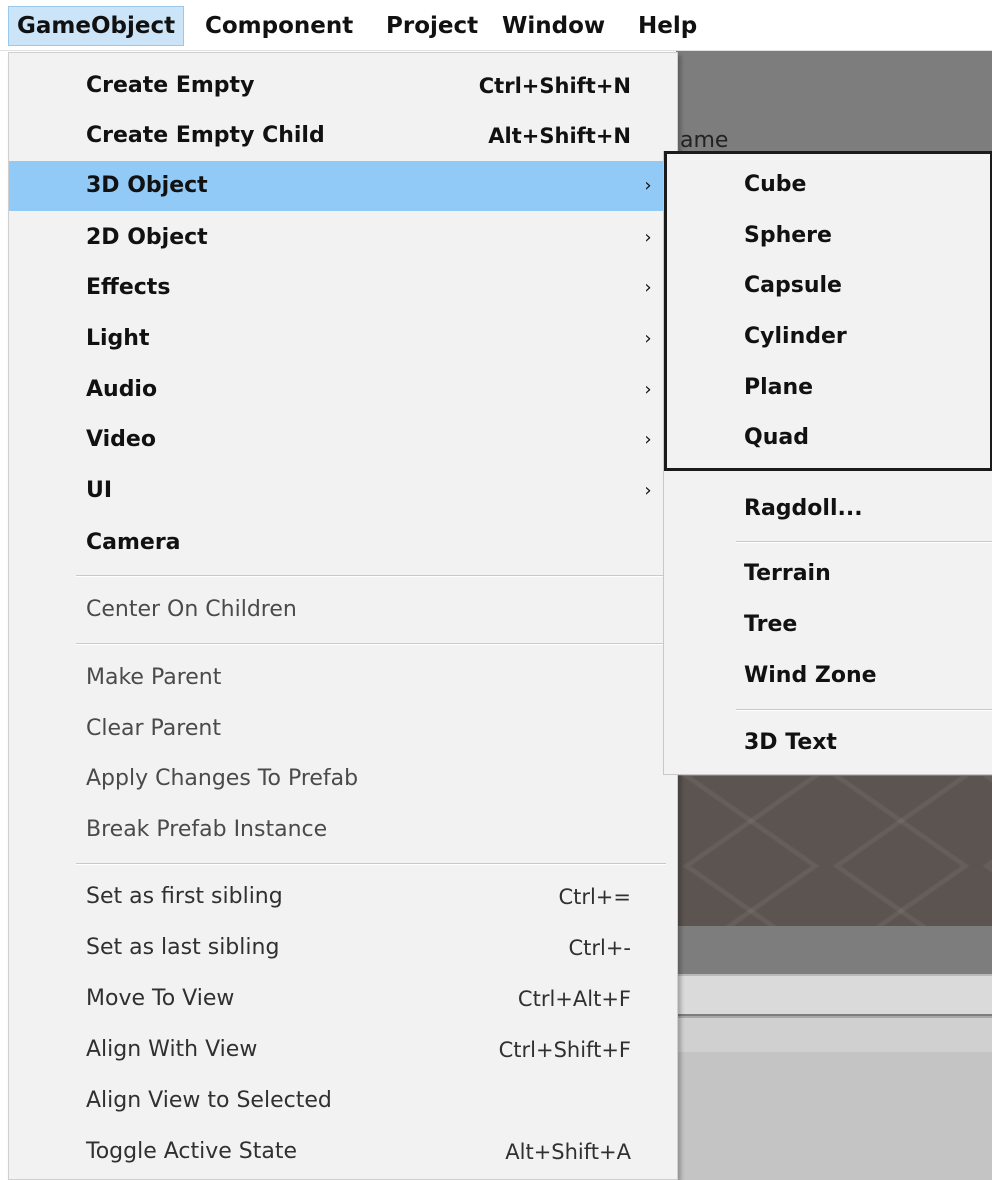 The height and width of the screenshot is (1180, 992). Describe the element at coordinates (153, 728) in the screenshot. I see `menu-item-label: Clear Parent` at that location.